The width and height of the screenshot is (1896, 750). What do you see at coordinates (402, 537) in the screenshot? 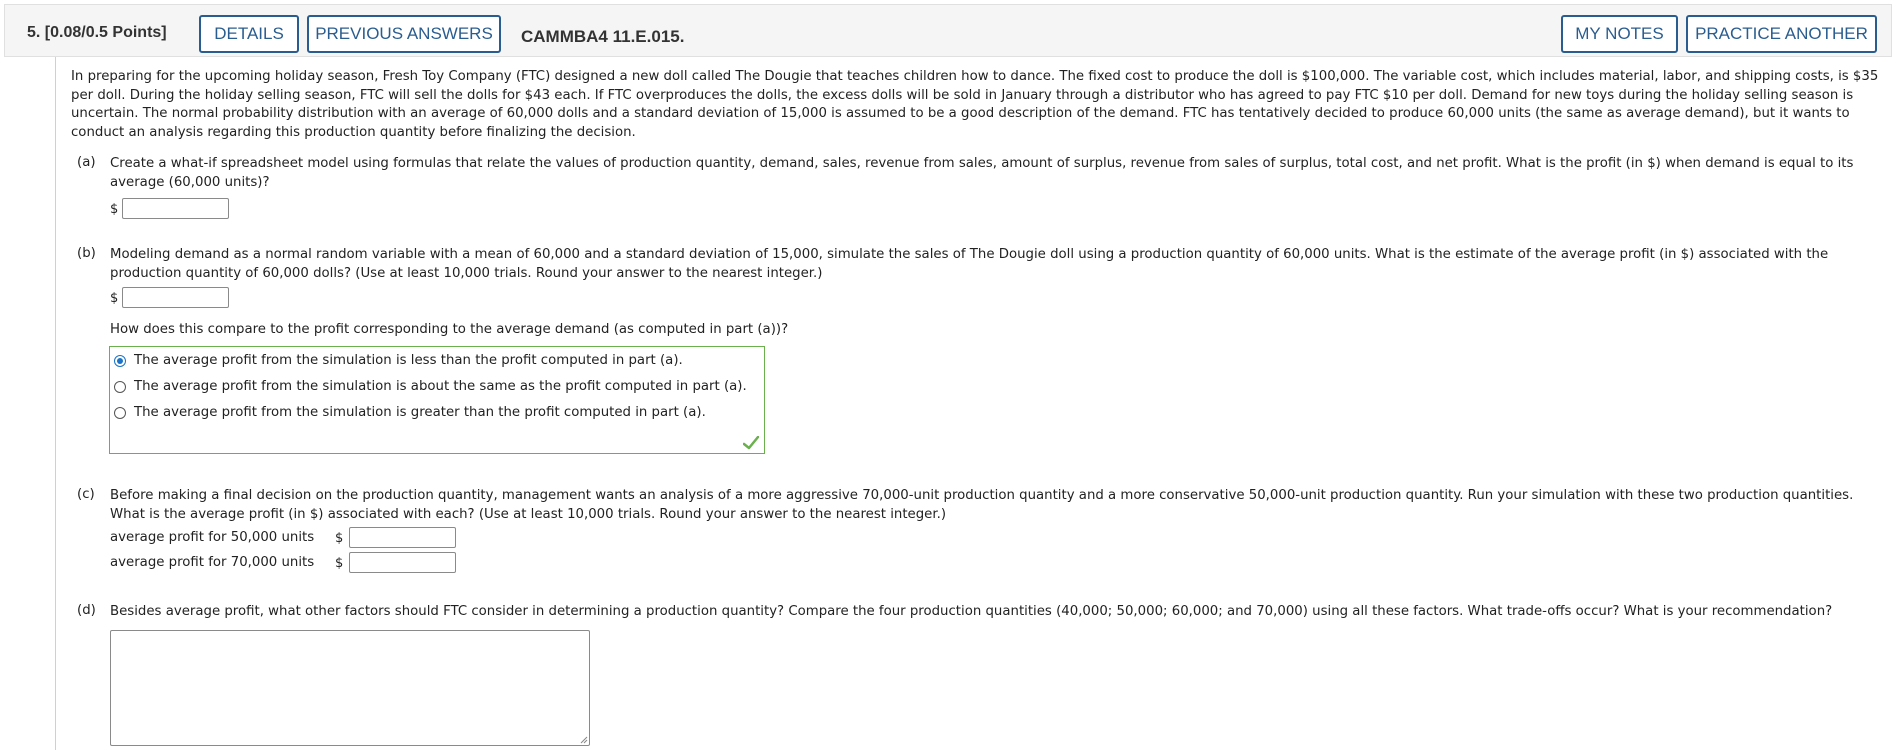
I see `avg-profit-50000-input` at bounding box center [402, 537].